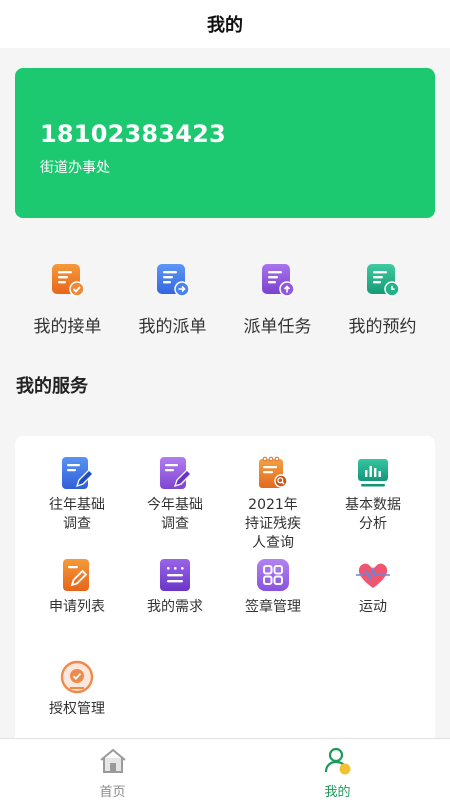  I want to click on application-list-icon, so click(76, 575).